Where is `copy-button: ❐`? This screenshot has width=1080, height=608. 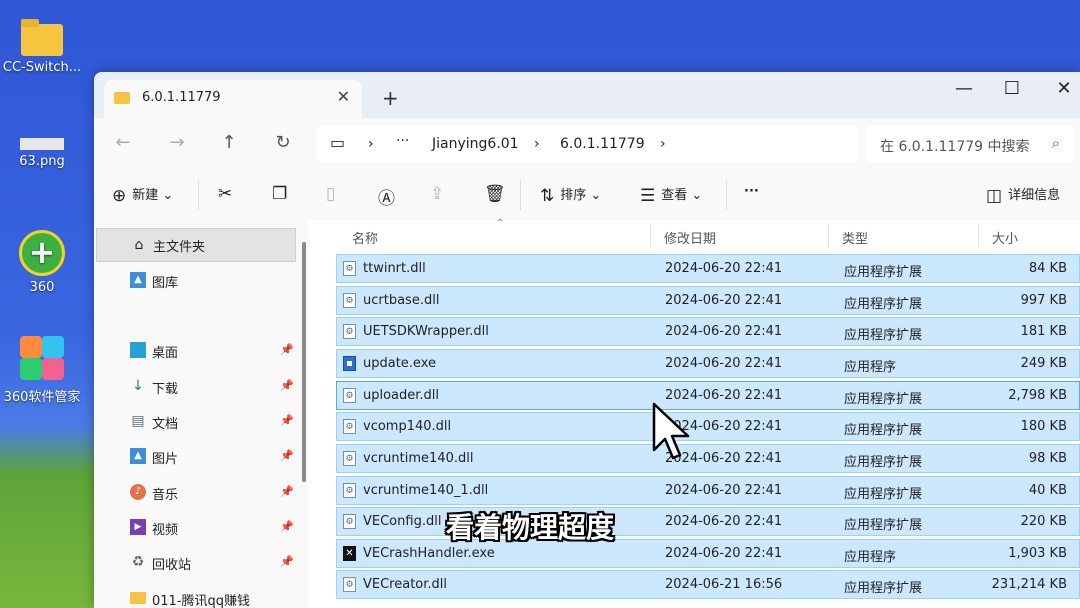
copy-button: ❐ is located at coordinates (282, 194).